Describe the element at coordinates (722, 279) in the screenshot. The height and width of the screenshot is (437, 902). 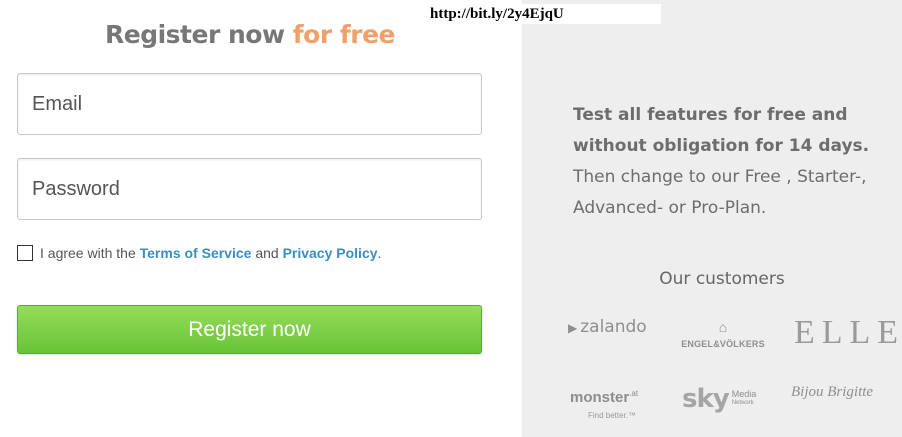
I see `customers-title: Our customers` at that location.